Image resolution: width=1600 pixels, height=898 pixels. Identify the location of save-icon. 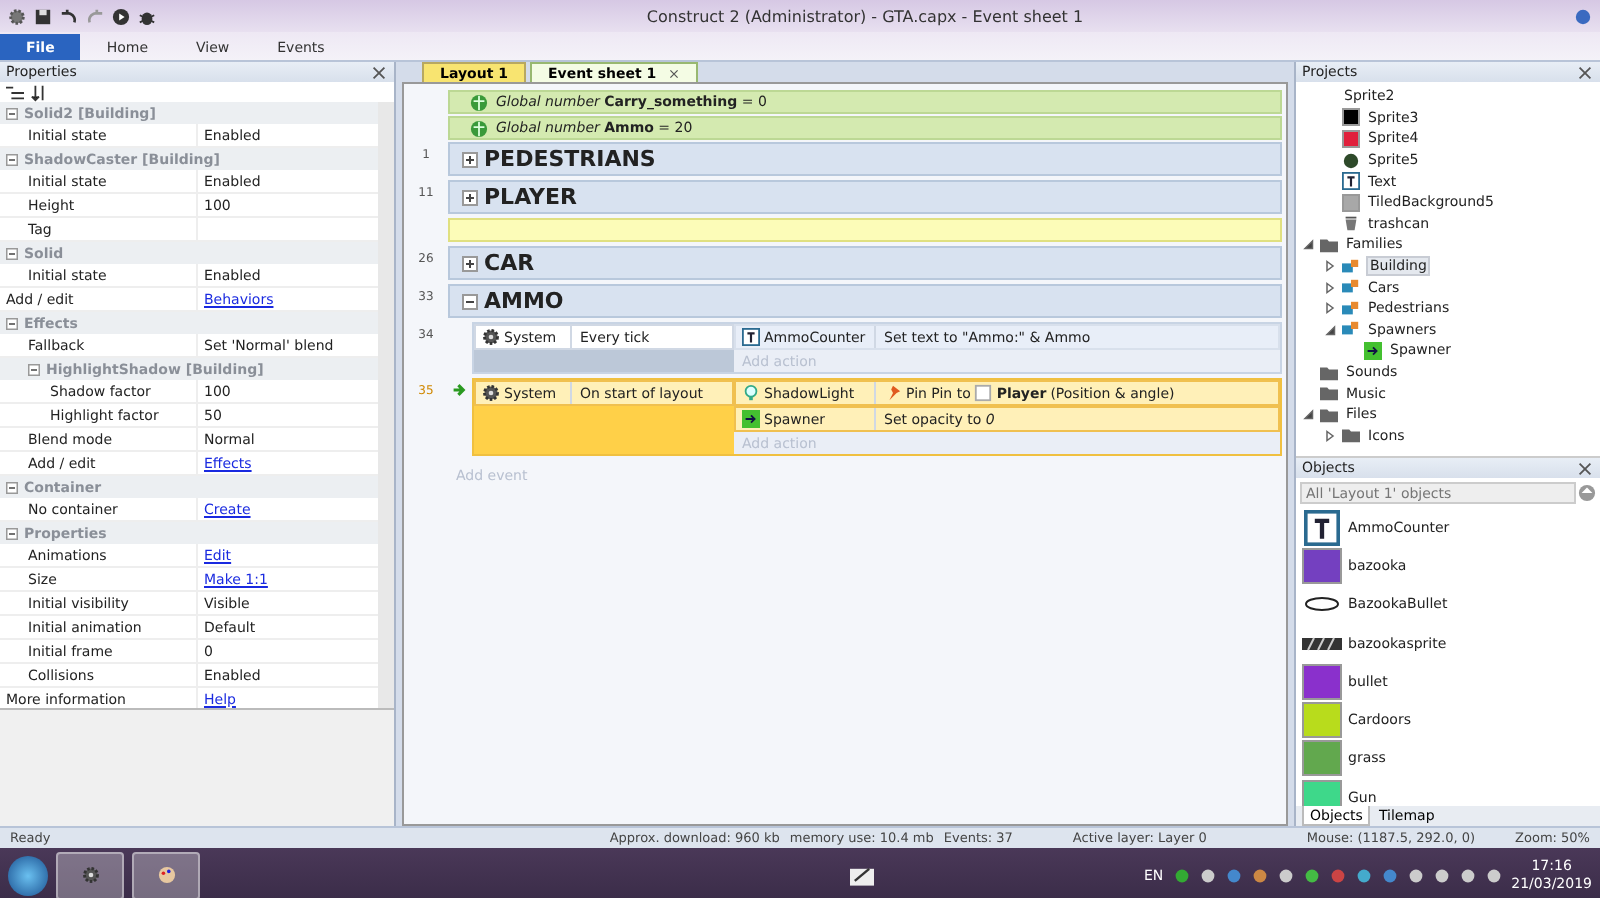
(43, 16).